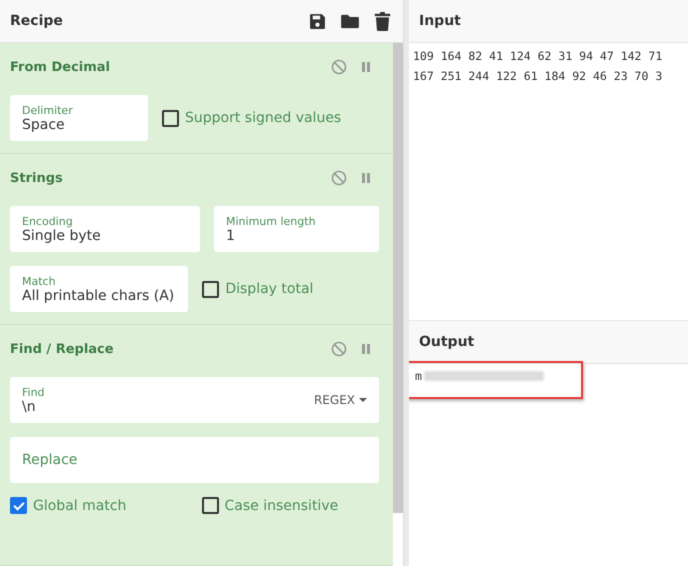 The height and width of the screenshot is (566, 688). Describe the element at coordinates (538, 56) in the screenshot. I see `input-text-line: 109 164 82 41 124 62 31 94 47 142 71` at that location.